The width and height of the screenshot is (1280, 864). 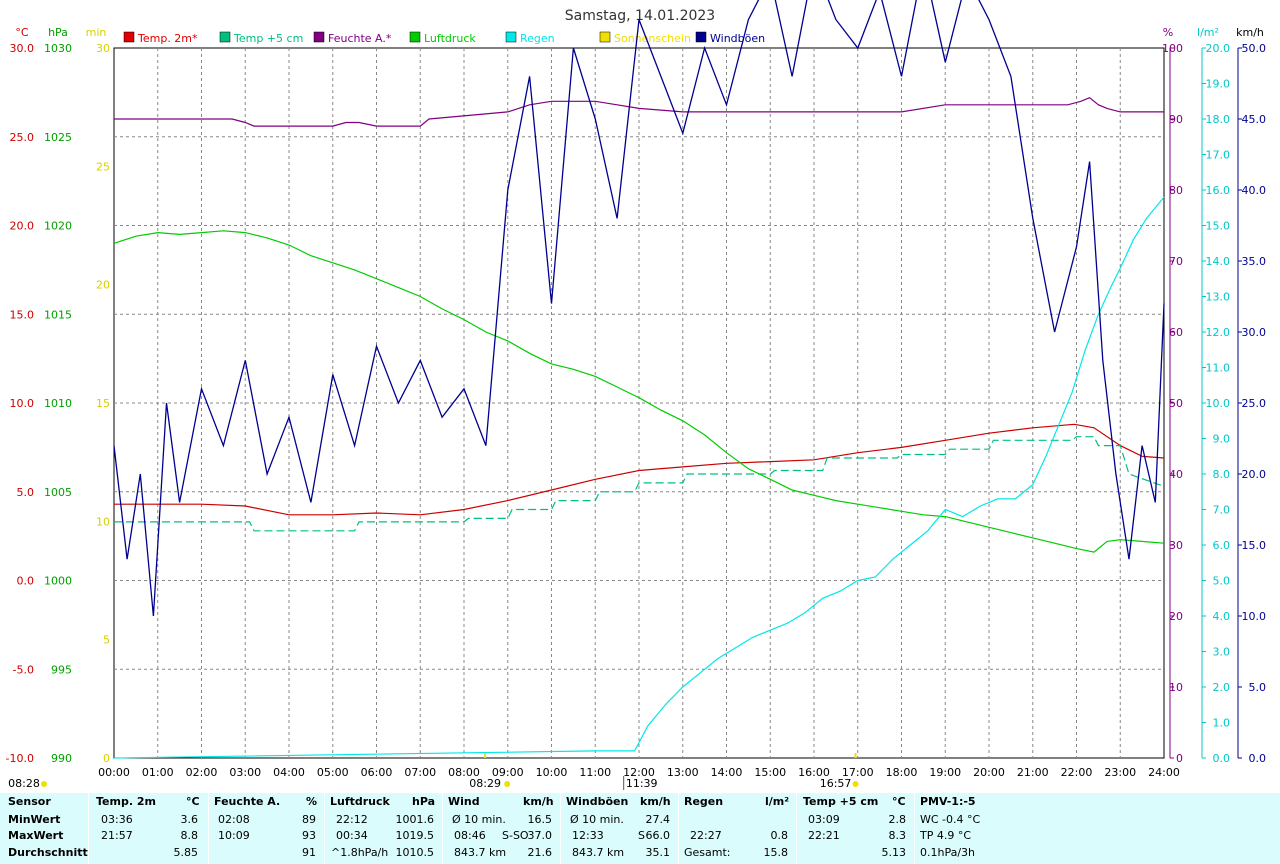 I want to click on rain-tick-label: 8.0, so click(x=1222, y=474).